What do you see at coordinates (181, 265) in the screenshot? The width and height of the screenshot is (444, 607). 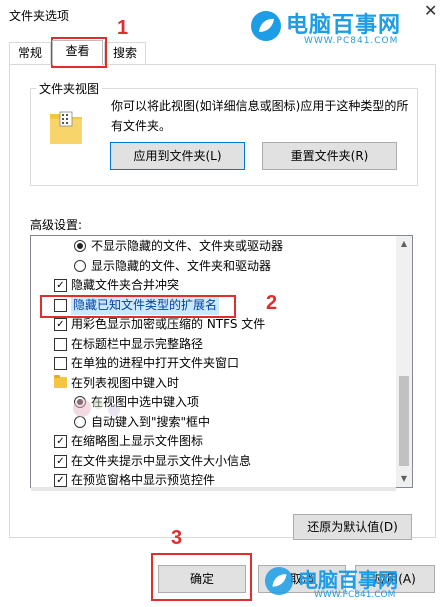 I see `settings-row-label: 显示隐藏的文件、文件夹和驱动器` at bounding box center [181, 265].